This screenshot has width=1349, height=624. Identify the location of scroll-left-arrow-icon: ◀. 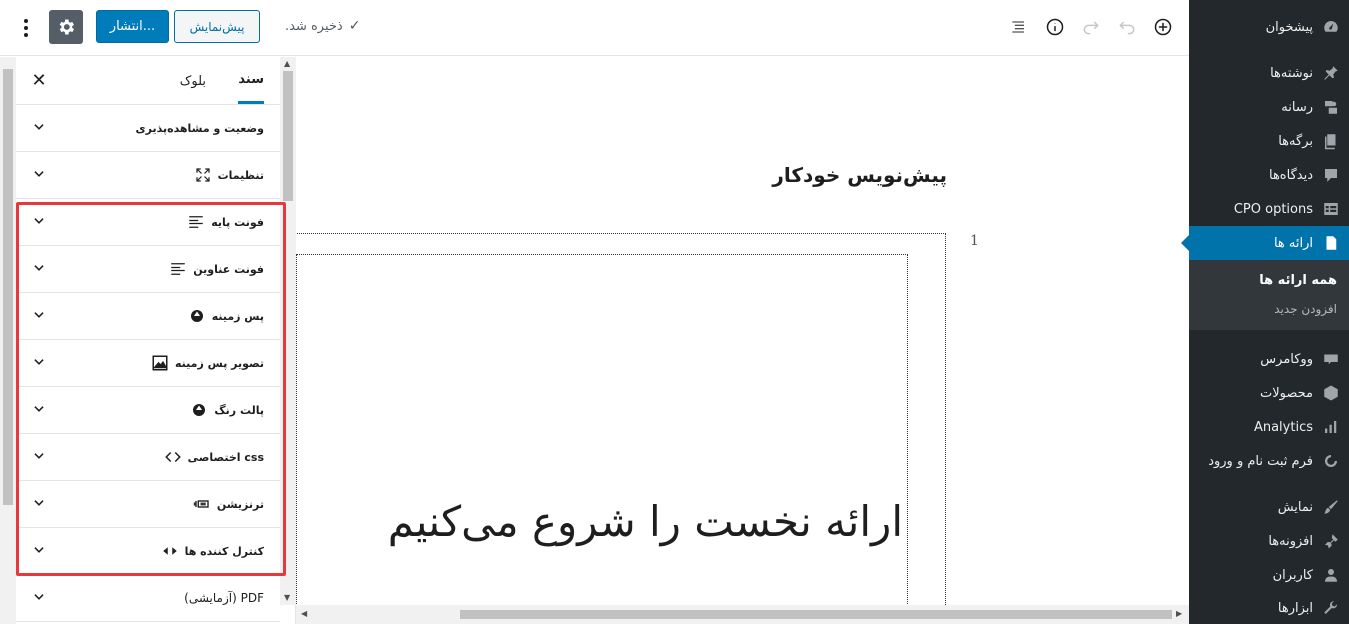
(304, 613).